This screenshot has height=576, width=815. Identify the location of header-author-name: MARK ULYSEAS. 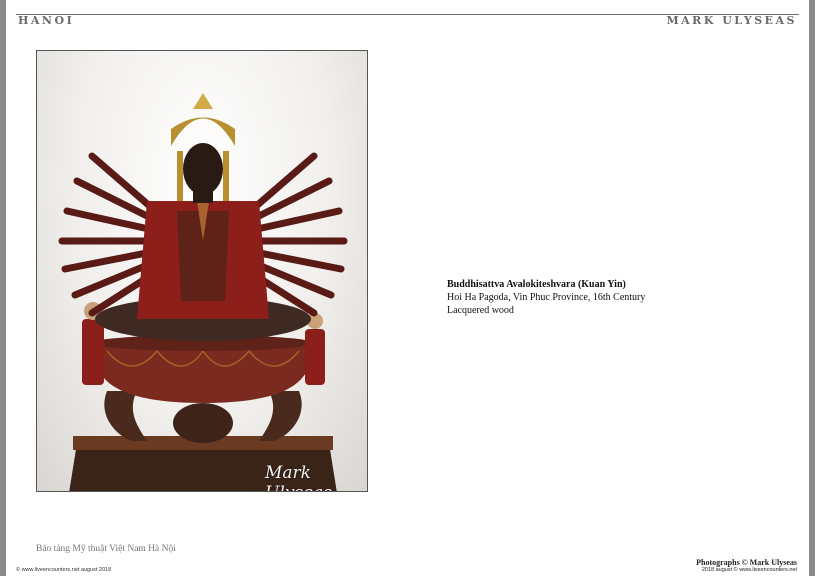
(731, 20).